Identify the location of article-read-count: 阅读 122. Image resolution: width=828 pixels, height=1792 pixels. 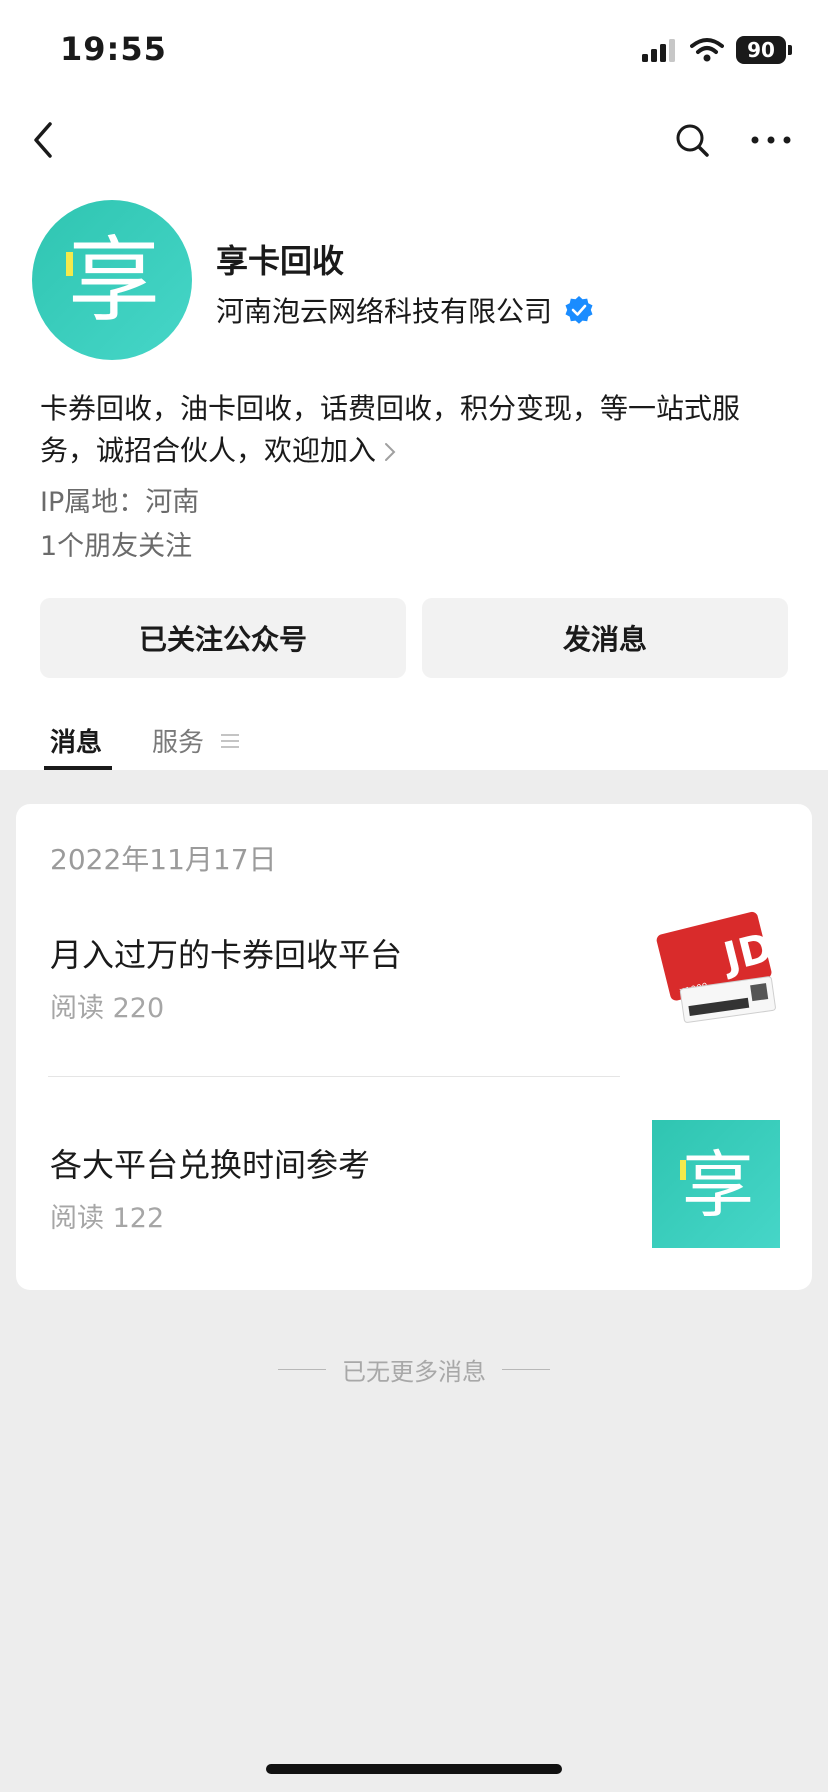
(107, 1218).